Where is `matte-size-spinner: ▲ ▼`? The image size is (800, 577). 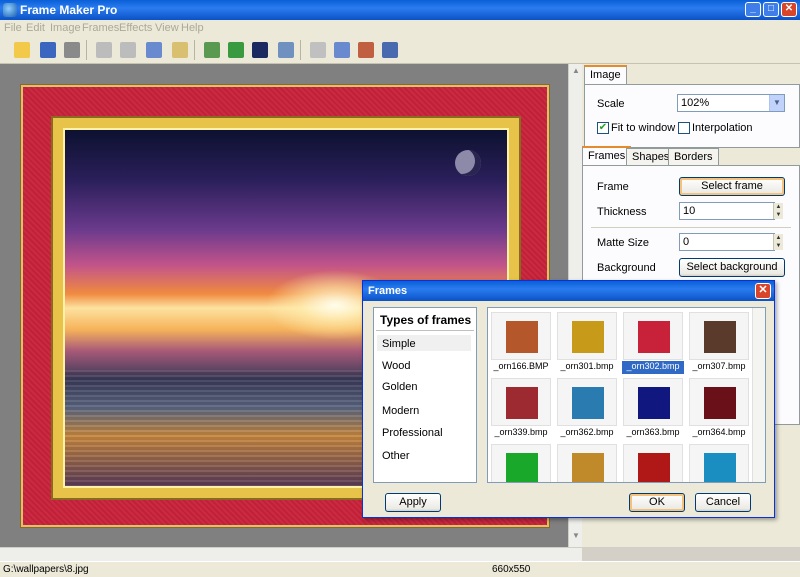
matte-size-spinner: ▲ ▼ is located at coordinates (778, 242).